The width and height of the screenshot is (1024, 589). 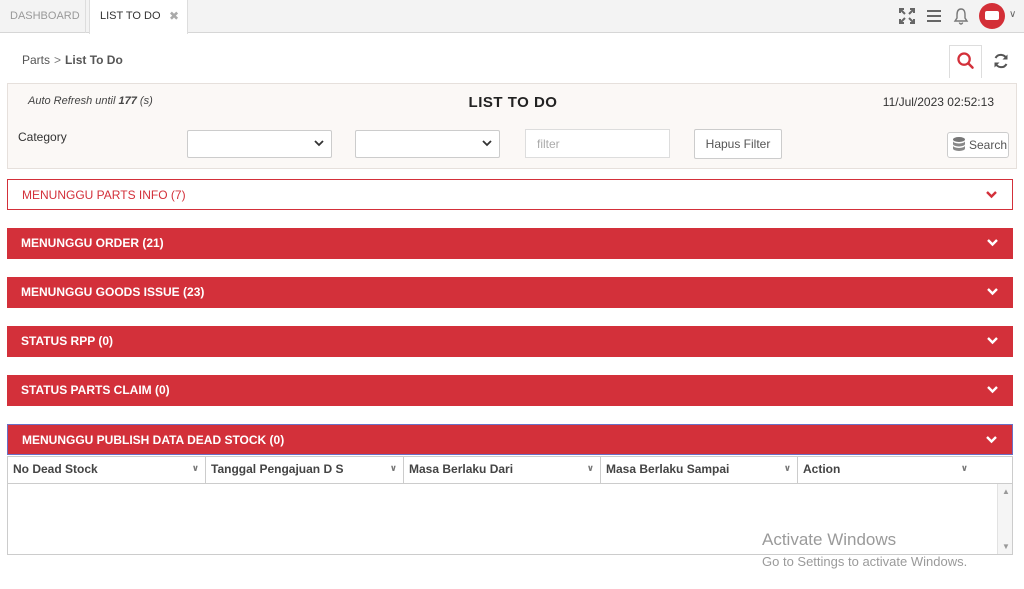 I want to click on breadcrumb: Parts > List To Do, so click(x=72, y=60).